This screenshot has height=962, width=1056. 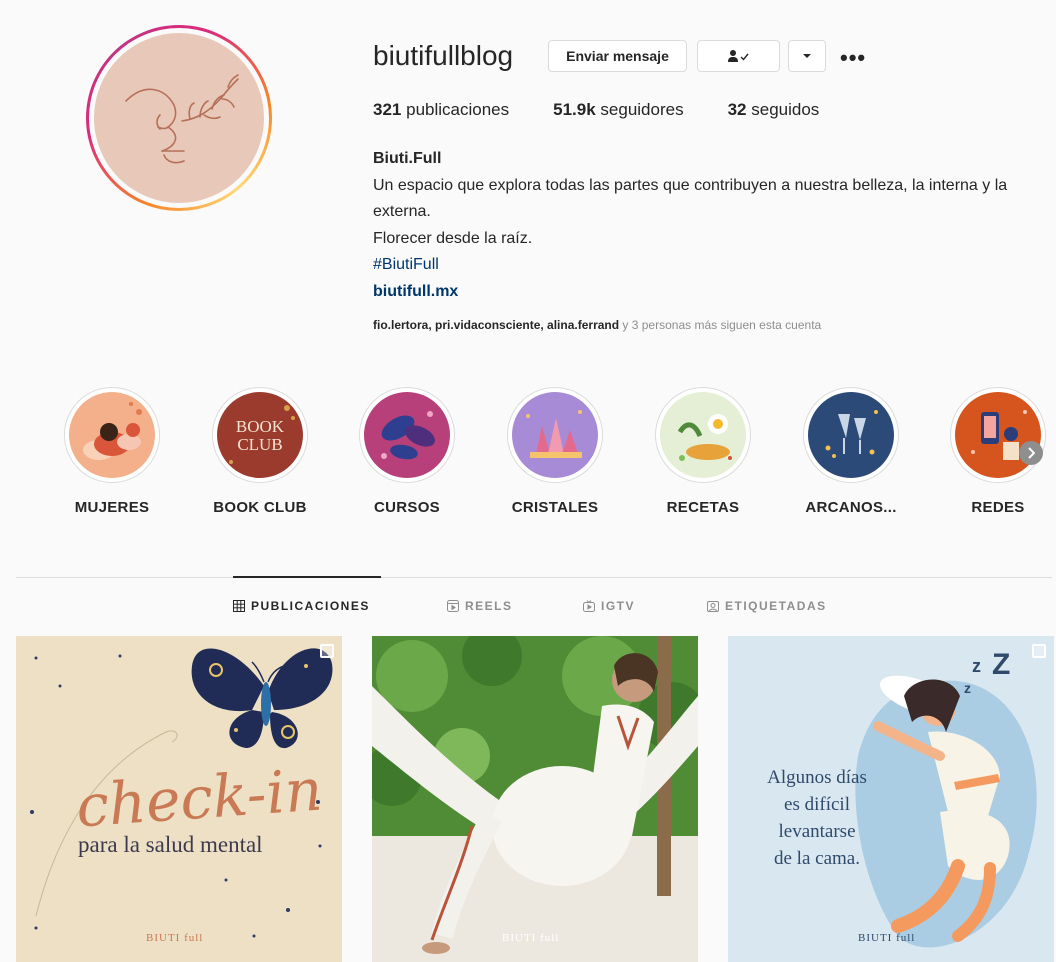 What do you see at coordinates (967, 688) in the screenshot?
I see `sleep-z-tiny: z` at bounding box center [967, 688].